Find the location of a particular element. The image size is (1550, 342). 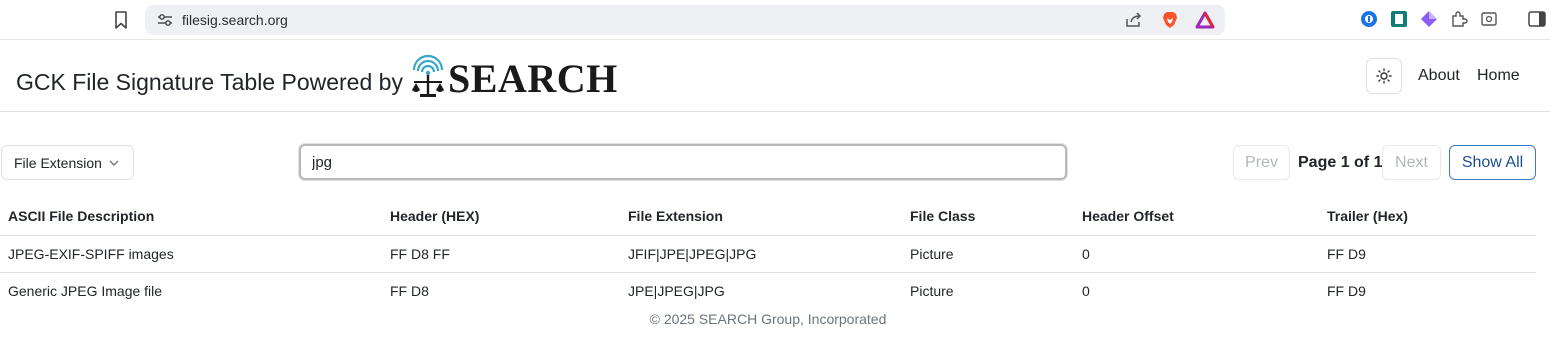

column-header: Trailer (Hex) is located at coordinates (1427, 217).